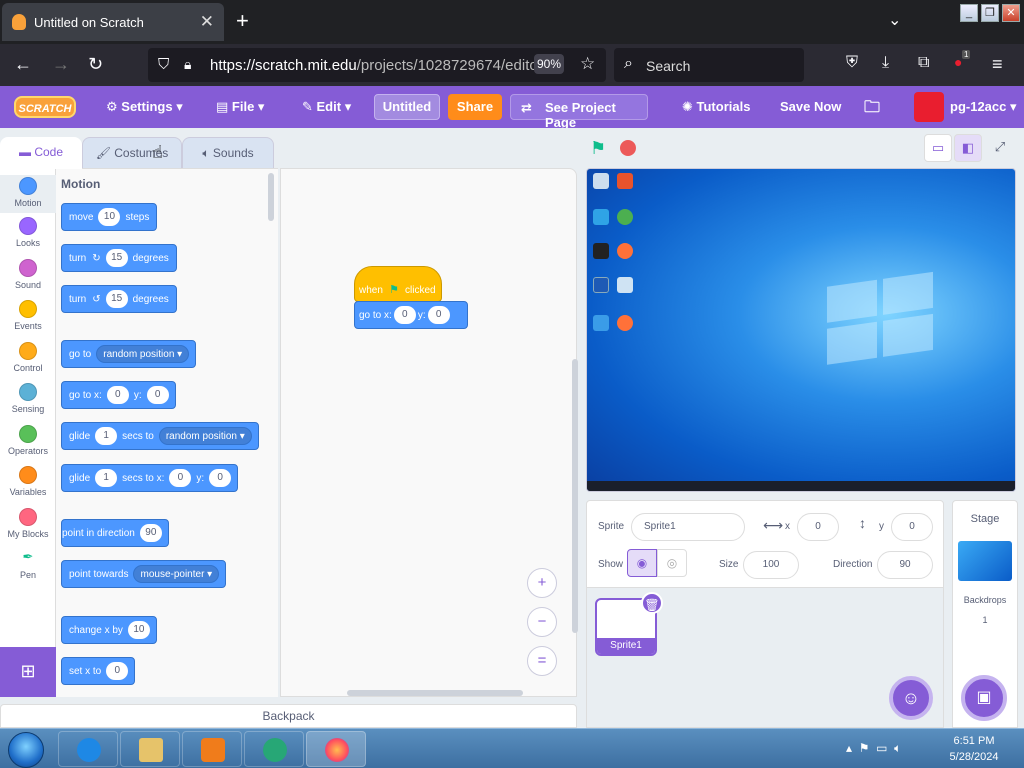 The height and width of the screenshot is (768, 1024). I want to click on settings-menu: ⚙ Settings ▾, so click(144, 107).